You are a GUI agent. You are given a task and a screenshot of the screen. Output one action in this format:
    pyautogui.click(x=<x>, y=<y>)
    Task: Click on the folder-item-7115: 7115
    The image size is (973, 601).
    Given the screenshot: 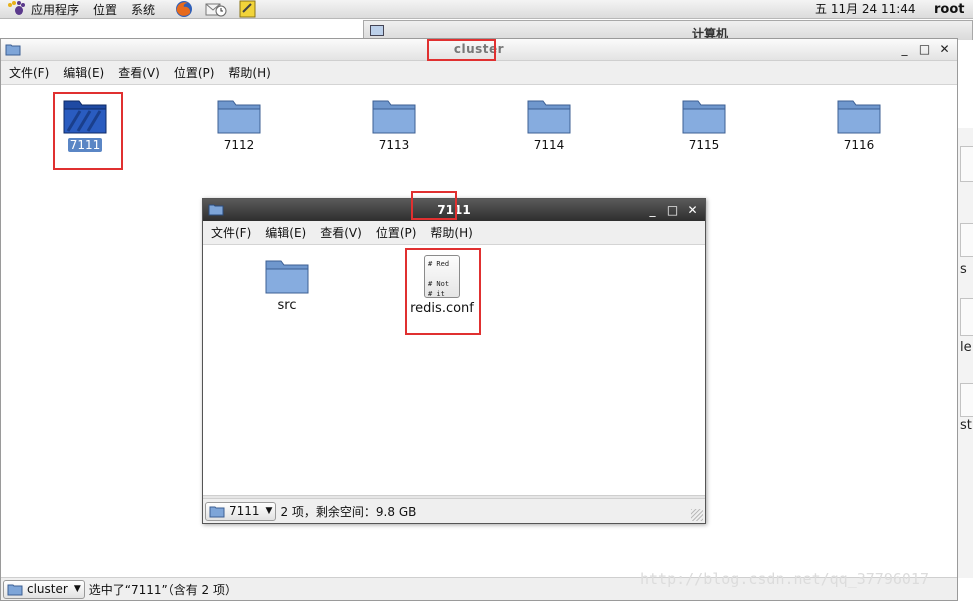 What is the action you would take?
    pyautogui.click(x=704, y=124)
    